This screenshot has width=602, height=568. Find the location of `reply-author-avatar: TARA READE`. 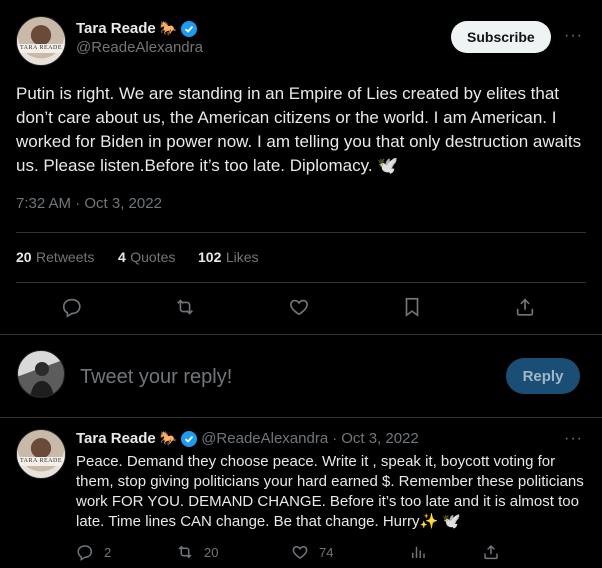

reply-author-avatar: TARA READE is located at coordinates (41, 454).